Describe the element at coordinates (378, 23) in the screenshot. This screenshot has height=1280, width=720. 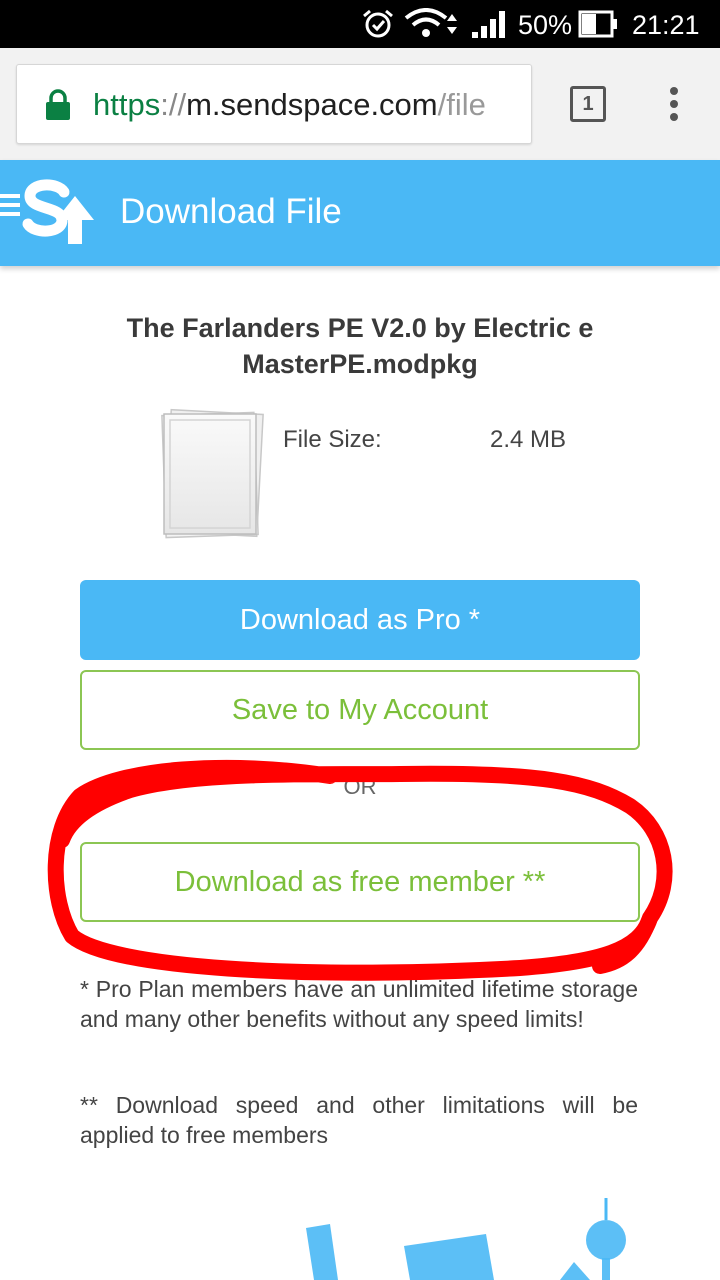
I see `alarm-icon` at that location.